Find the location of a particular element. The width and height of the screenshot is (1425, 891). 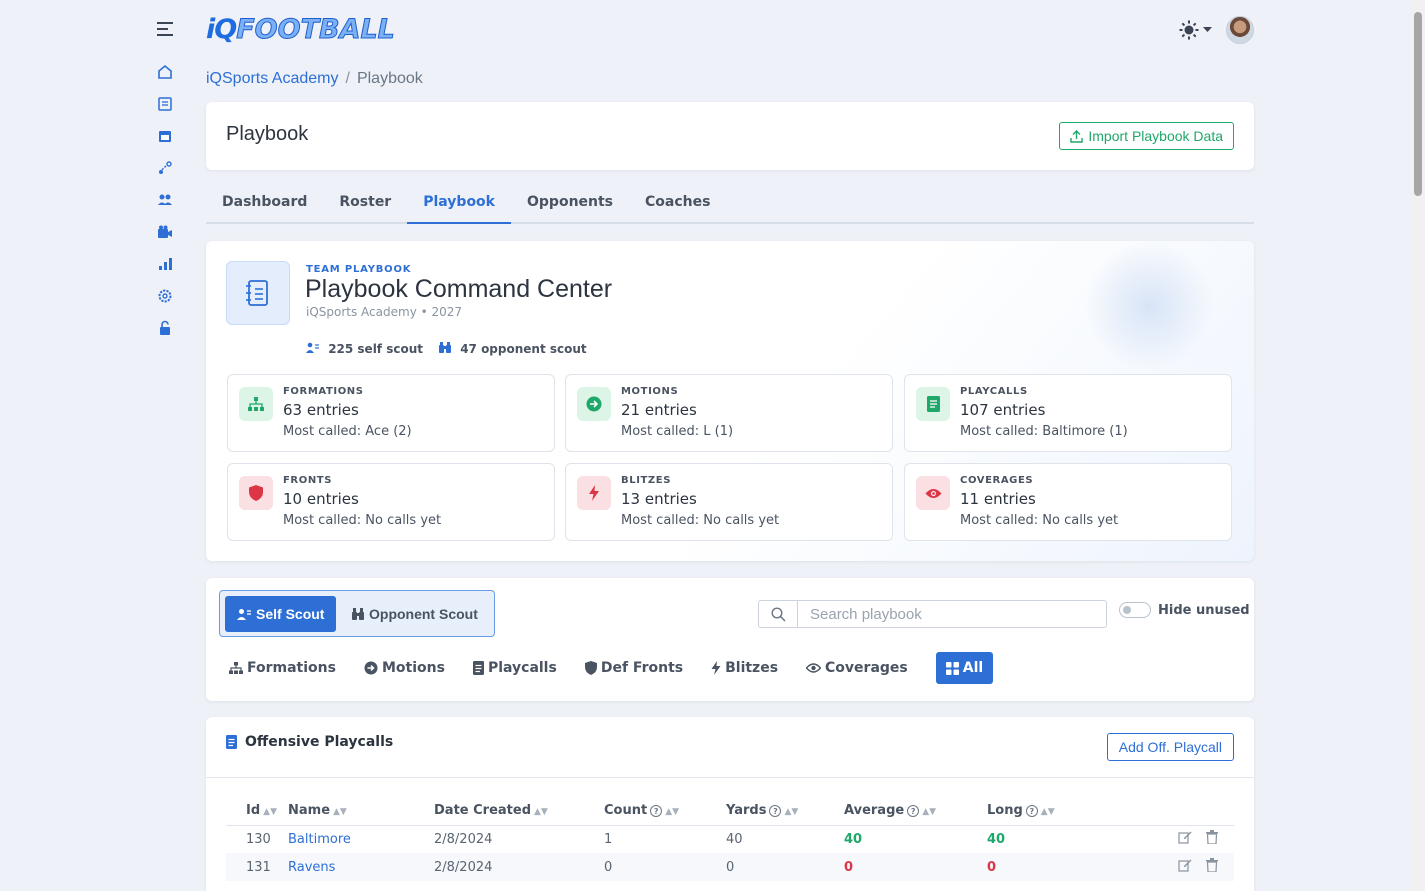

plays-icon is located at coordinates (165, 176).